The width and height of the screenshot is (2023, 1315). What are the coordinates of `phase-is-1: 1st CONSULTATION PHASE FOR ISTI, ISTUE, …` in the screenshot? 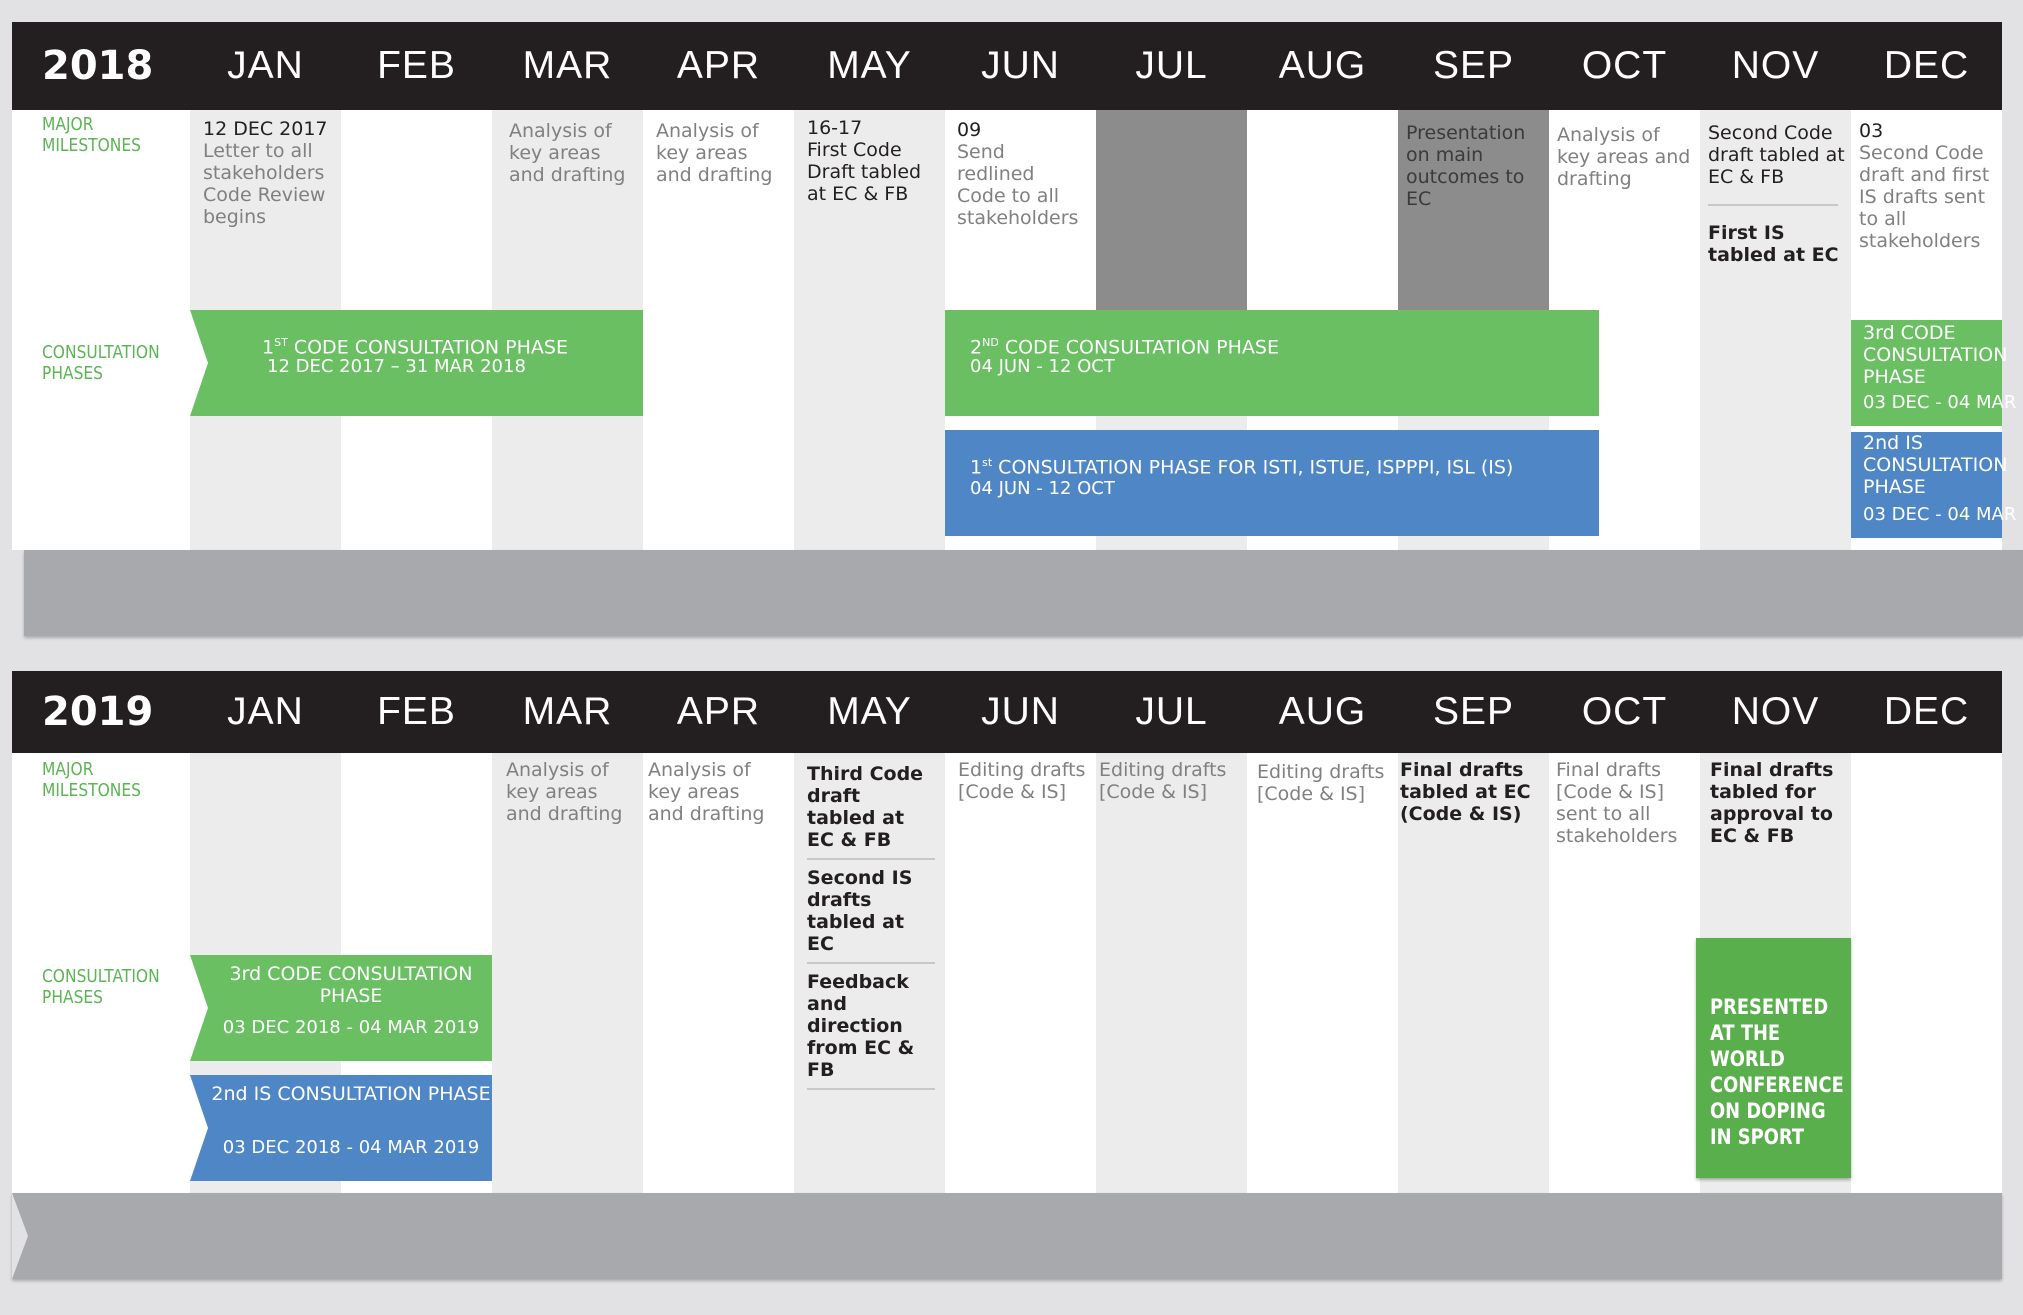 It's located at (1272, 483).